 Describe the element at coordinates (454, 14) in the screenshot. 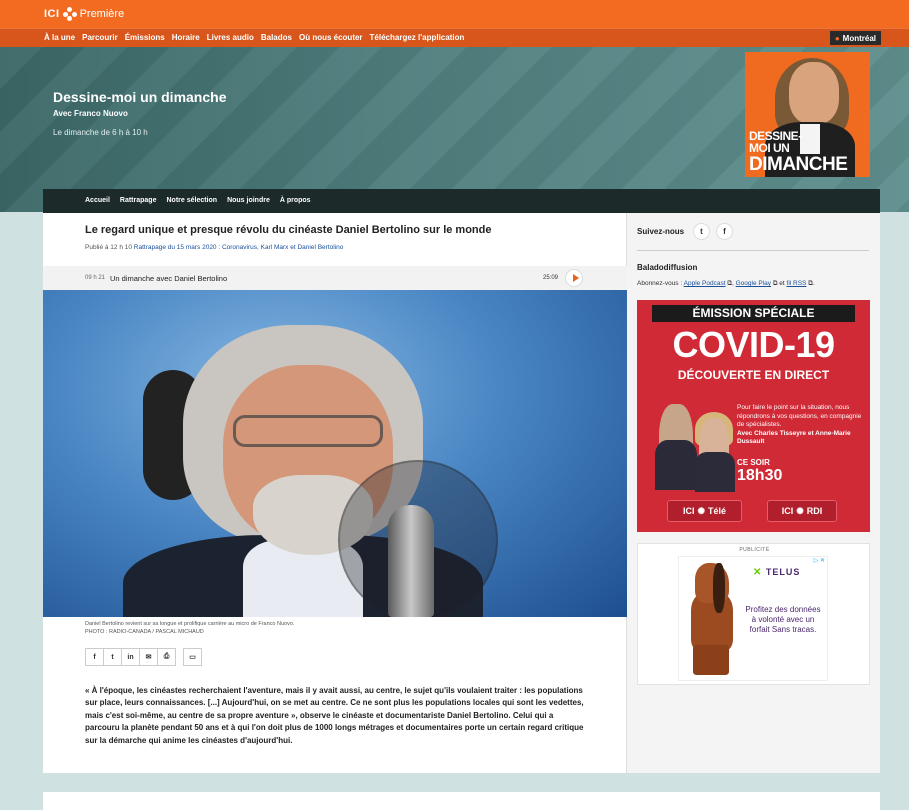

I see `top-bar: ICI Première` at that location.